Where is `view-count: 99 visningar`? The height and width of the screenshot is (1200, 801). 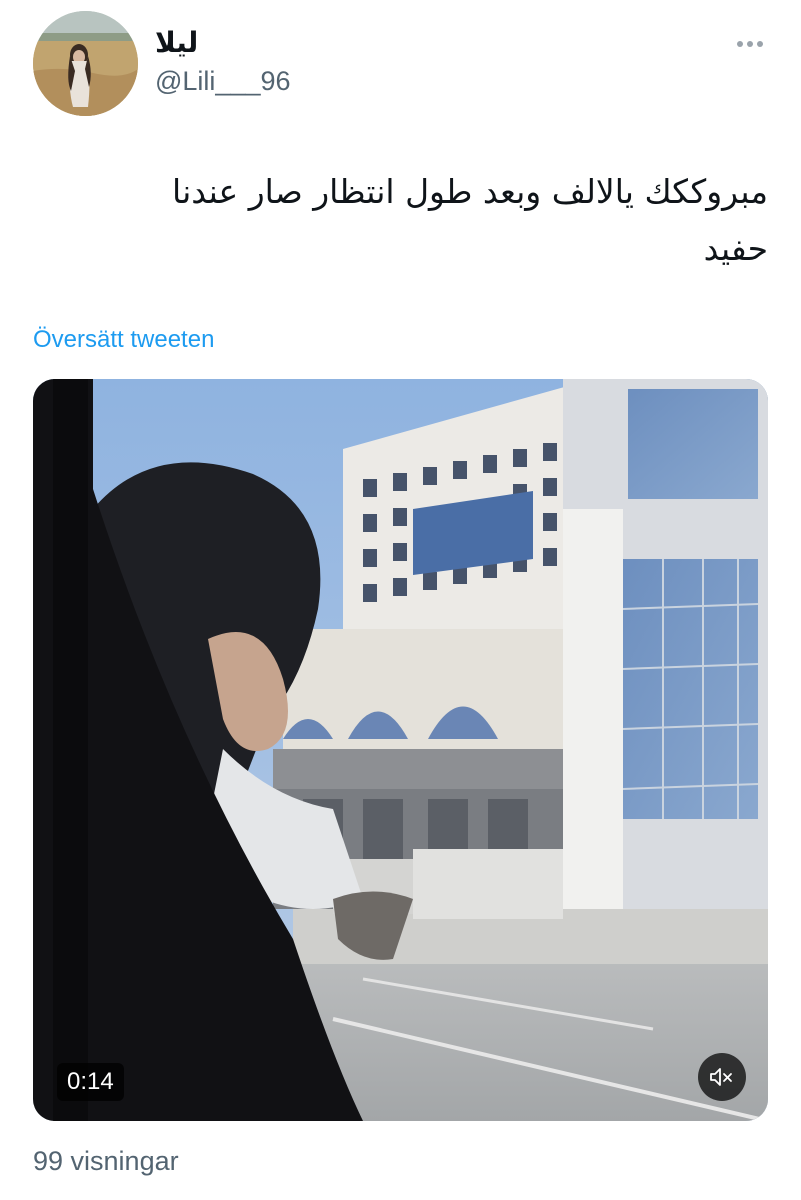
view-count: 99 visningar is located at coordinates (106, 1161).